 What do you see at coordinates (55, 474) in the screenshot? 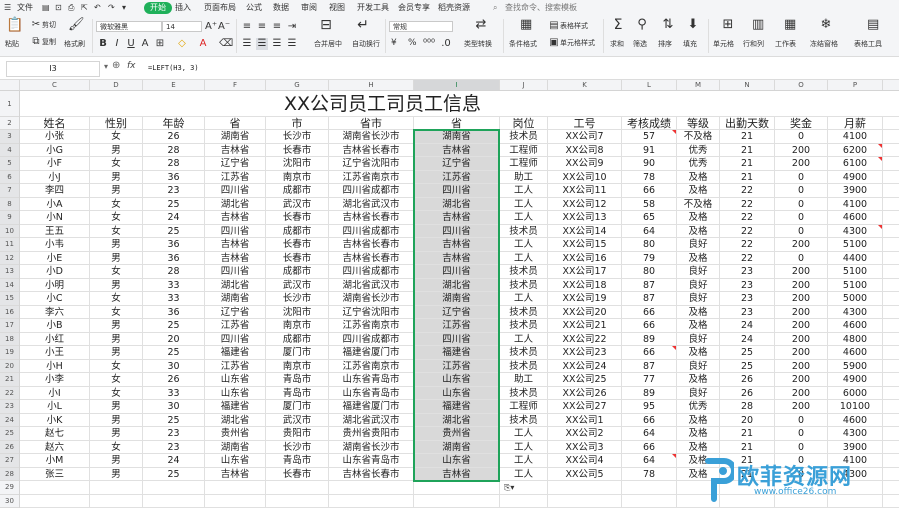
I see `table-cell: 张三` at bounding box center [55, 474].